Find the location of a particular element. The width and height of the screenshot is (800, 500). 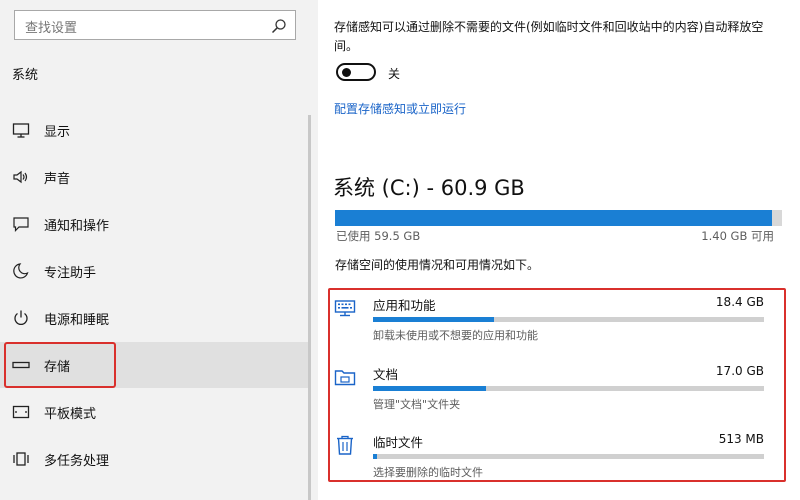

sidebar-item-display: 显示 is located at coordinates (155, 130).